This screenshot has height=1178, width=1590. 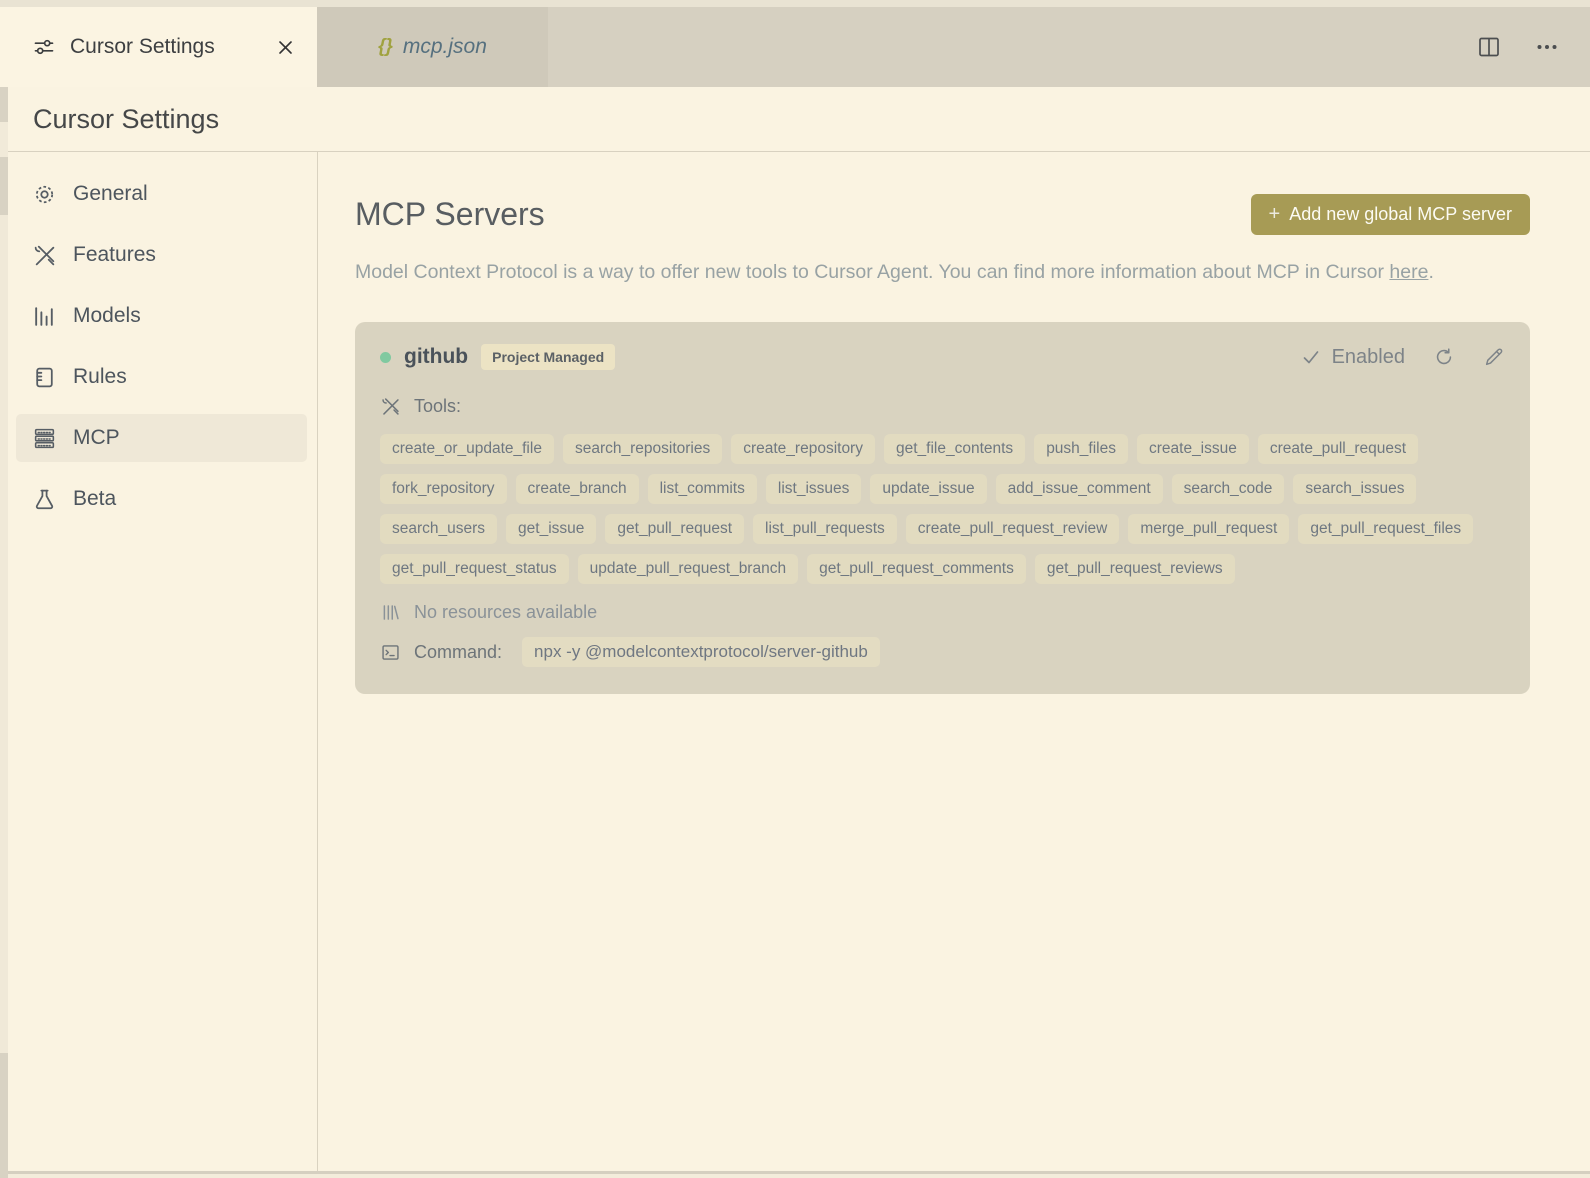 What do you see at coordinates (813, 489) in the screenshot?
I see `tool-tag: list_issues` at bounding box center [813, 489].